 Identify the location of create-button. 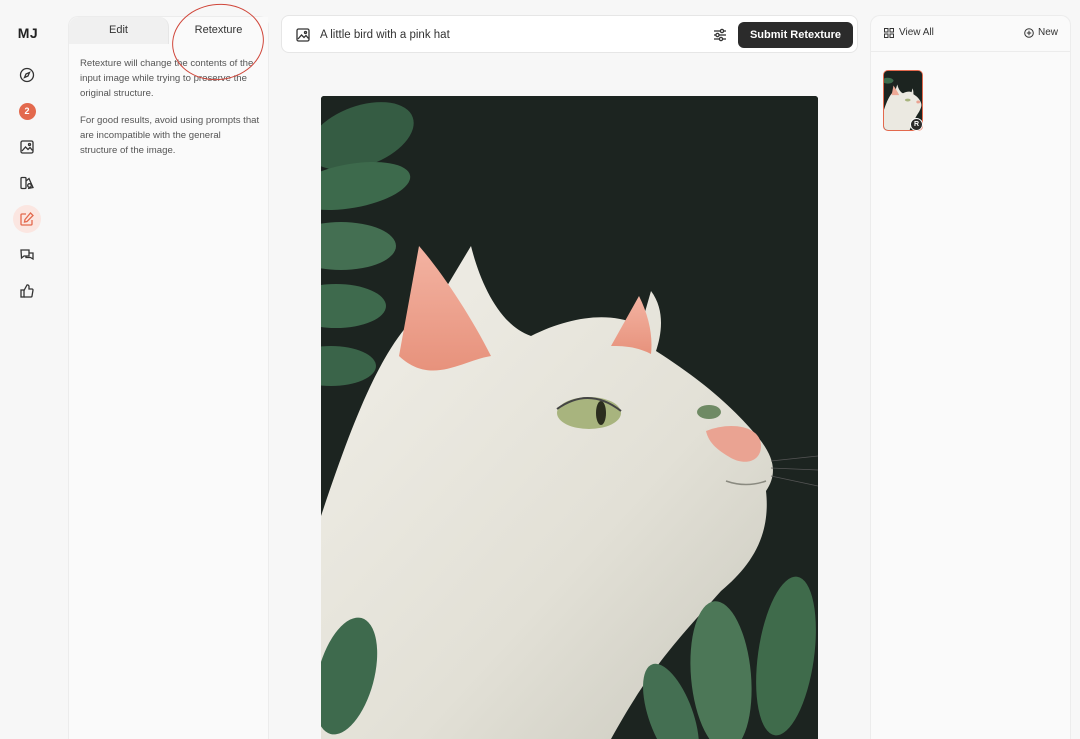
(27, 147).